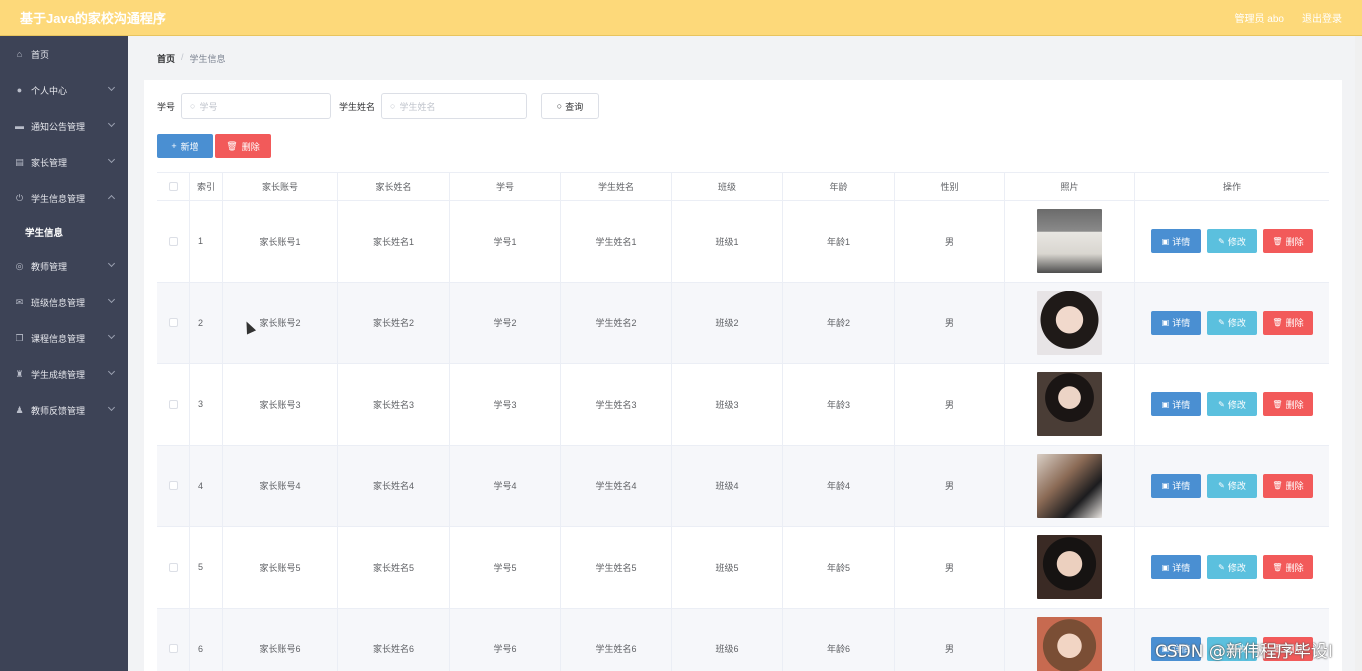 This screenshot has width=1362, height=671. Describe the element at coordinates (505, 639) in the screenshot. I see `cell-student-no: 学号6` at that location.